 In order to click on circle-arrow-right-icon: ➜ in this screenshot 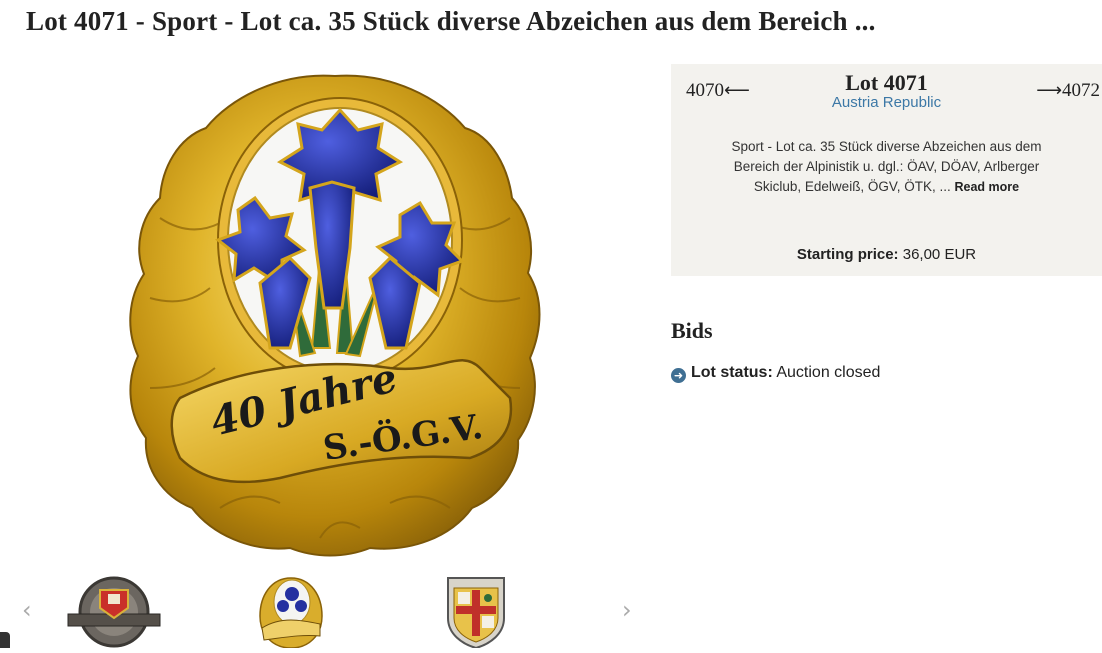, I will do `click(678, 375)`.